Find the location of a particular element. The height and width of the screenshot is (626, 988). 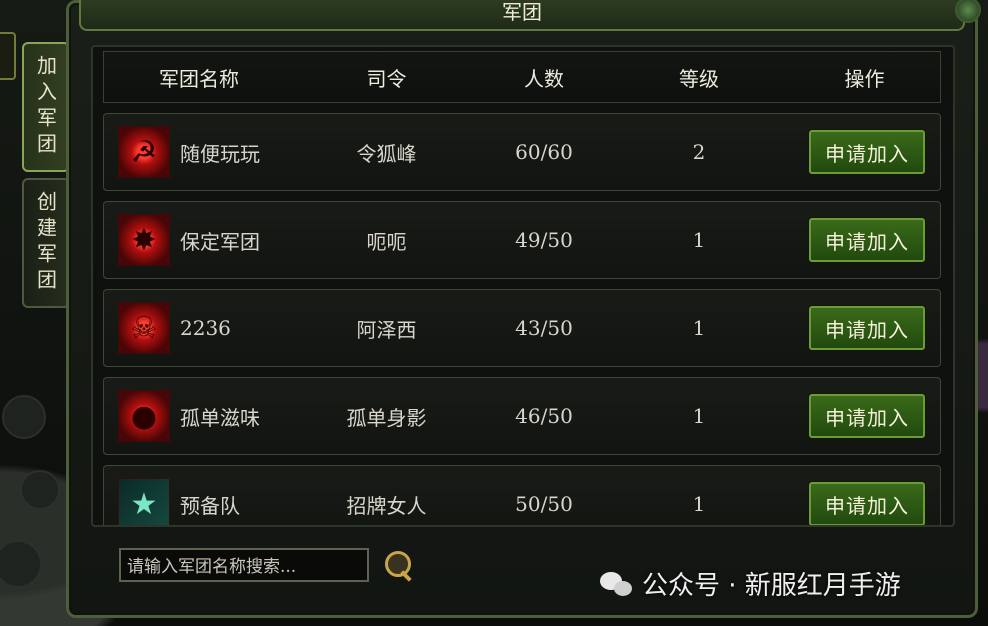

table-row: ☠ 2236 阿泽西 43/50 1 申请加入 is located at coordinates (522, 328).